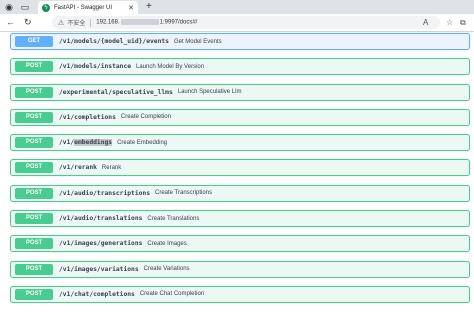 This screenshot has width=474, height=313. I want to click on back-icon: ←, so click(10, 22).